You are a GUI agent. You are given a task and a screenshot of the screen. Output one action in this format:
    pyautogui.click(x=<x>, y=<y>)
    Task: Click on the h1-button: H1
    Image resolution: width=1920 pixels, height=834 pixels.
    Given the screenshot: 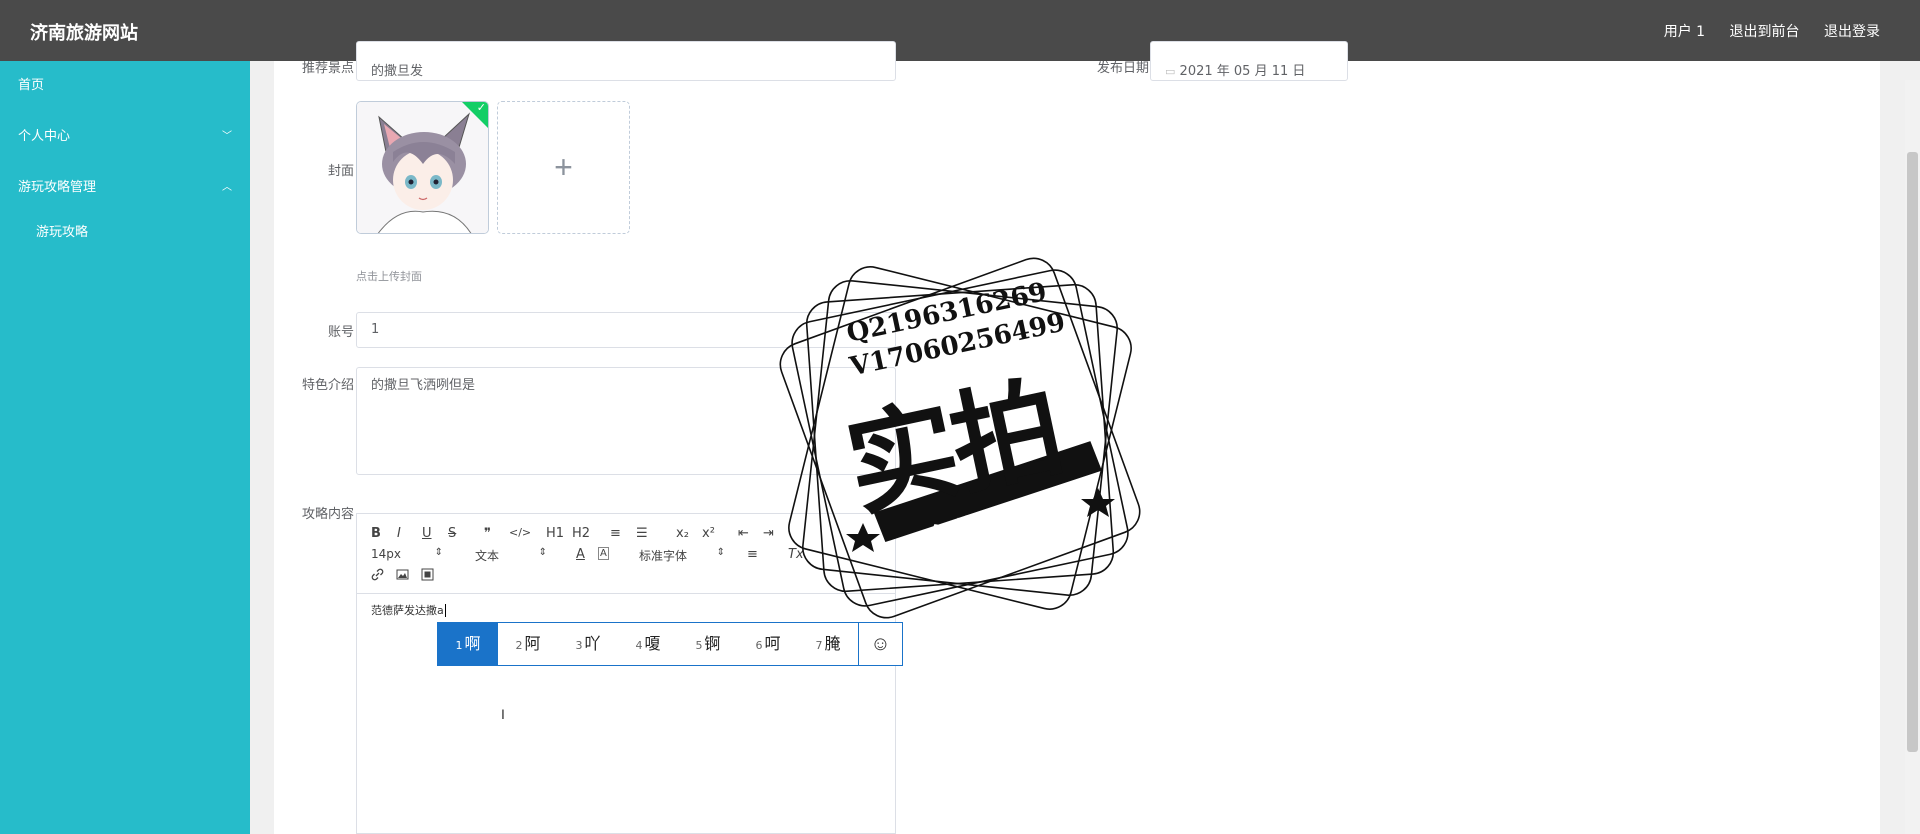 What is the action you would take?
    pyautogui.click(x=555, y=533)
    